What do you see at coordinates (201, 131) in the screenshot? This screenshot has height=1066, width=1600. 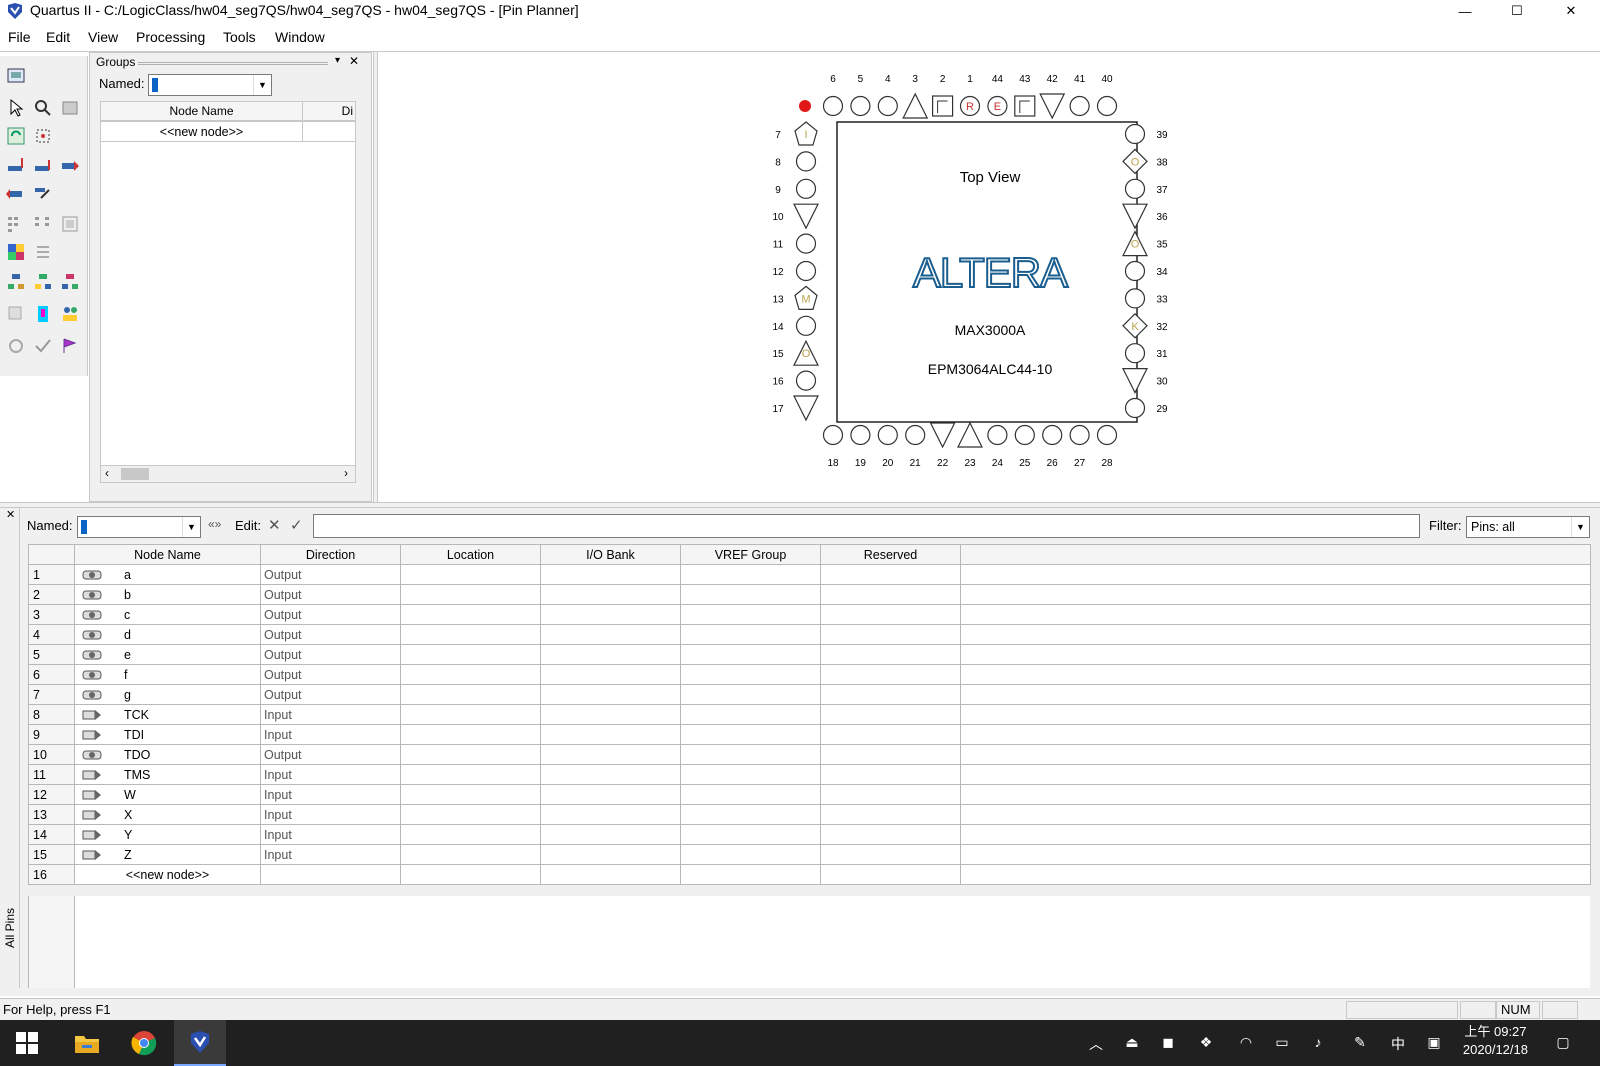 I see `groups-new-node: <<new node>>` at bounding box center [201, 131].